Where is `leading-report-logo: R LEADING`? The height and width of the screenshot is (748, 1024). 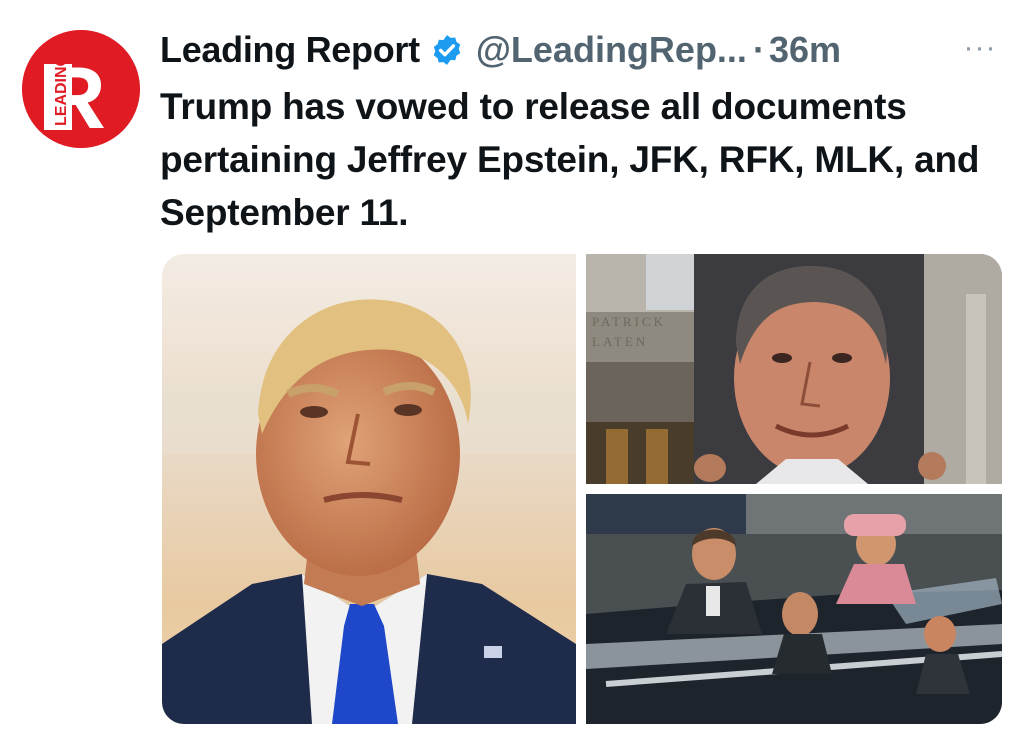
leading-report-logo: R LEADING is located at coordinates (81, 89).